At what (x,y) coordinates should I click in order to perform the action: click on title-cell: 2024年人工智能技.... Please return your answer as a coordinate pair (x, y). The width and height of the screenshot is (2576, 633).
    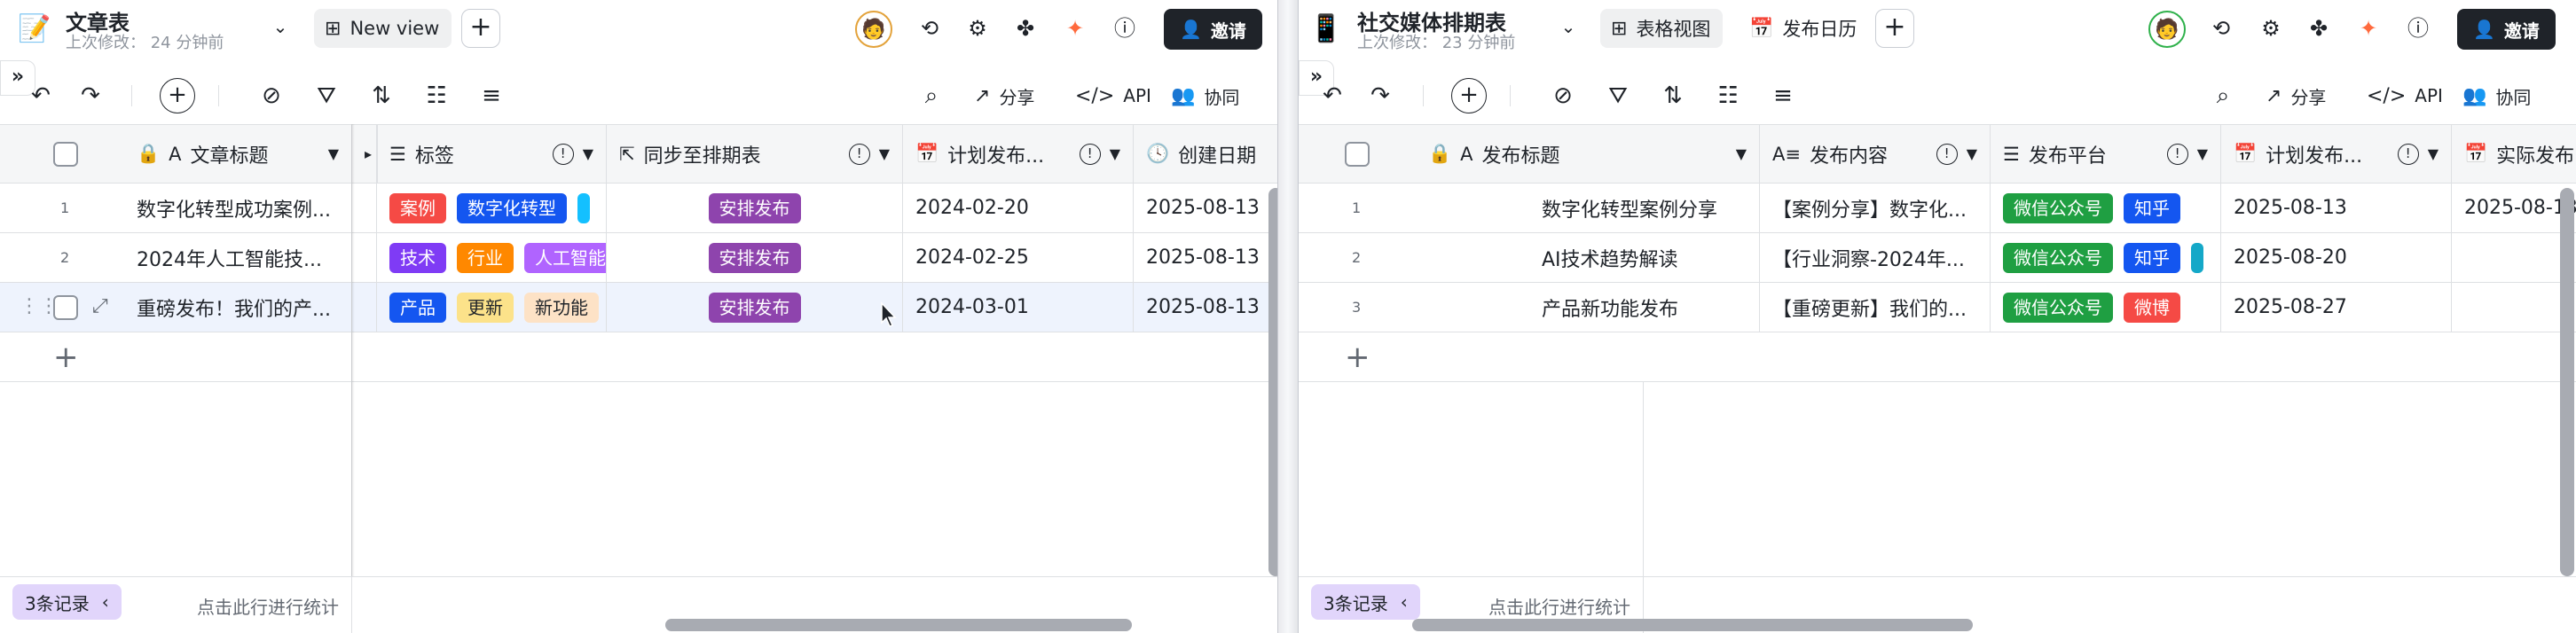
    Looking at the image, I should click on (237, 257).